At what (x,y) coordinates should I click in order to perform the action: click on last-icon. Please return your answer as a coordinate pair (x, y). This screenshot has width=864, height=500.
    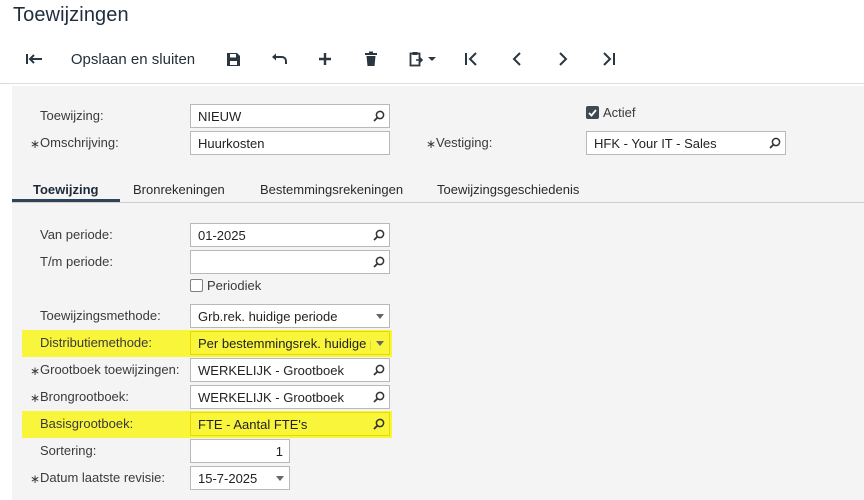
    Looking at the image, I should click on (609, 59).